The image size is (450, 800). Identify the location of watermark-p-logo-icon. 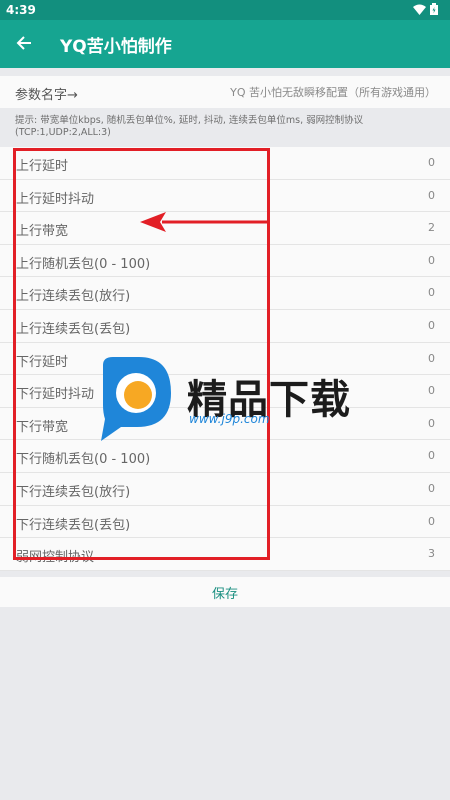
(136, 399).